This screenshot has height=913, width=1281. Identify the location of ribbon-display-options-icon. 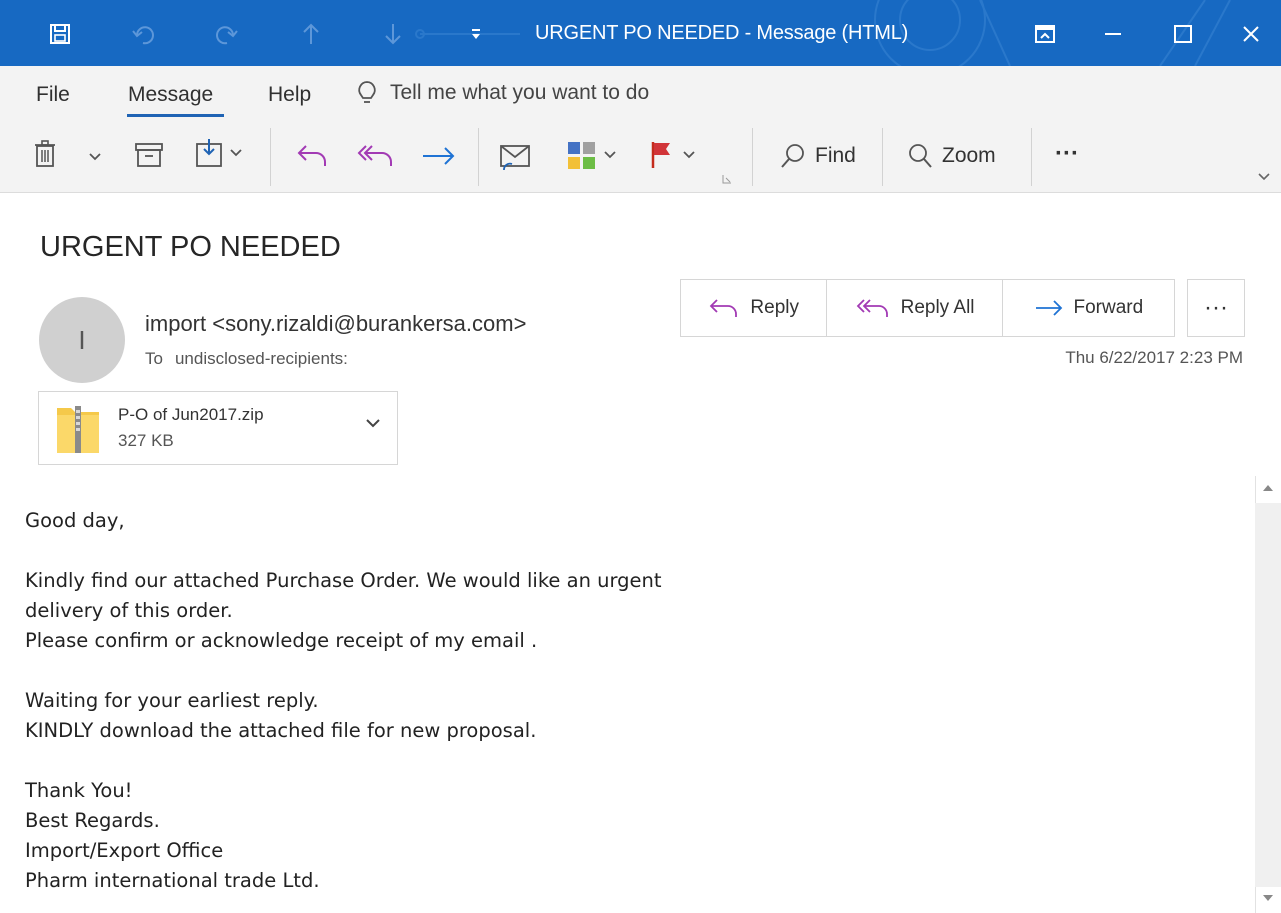
(1045, 34).